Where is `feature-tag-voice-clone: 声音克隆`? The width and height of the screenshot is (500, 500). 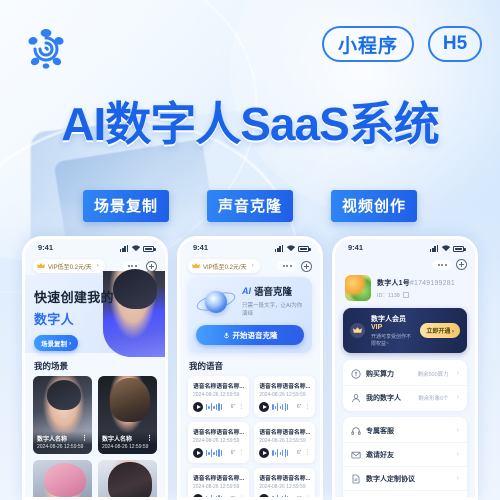 feature-tag-voice-clone: 声音克隆 is located at coordinates (249, 206).